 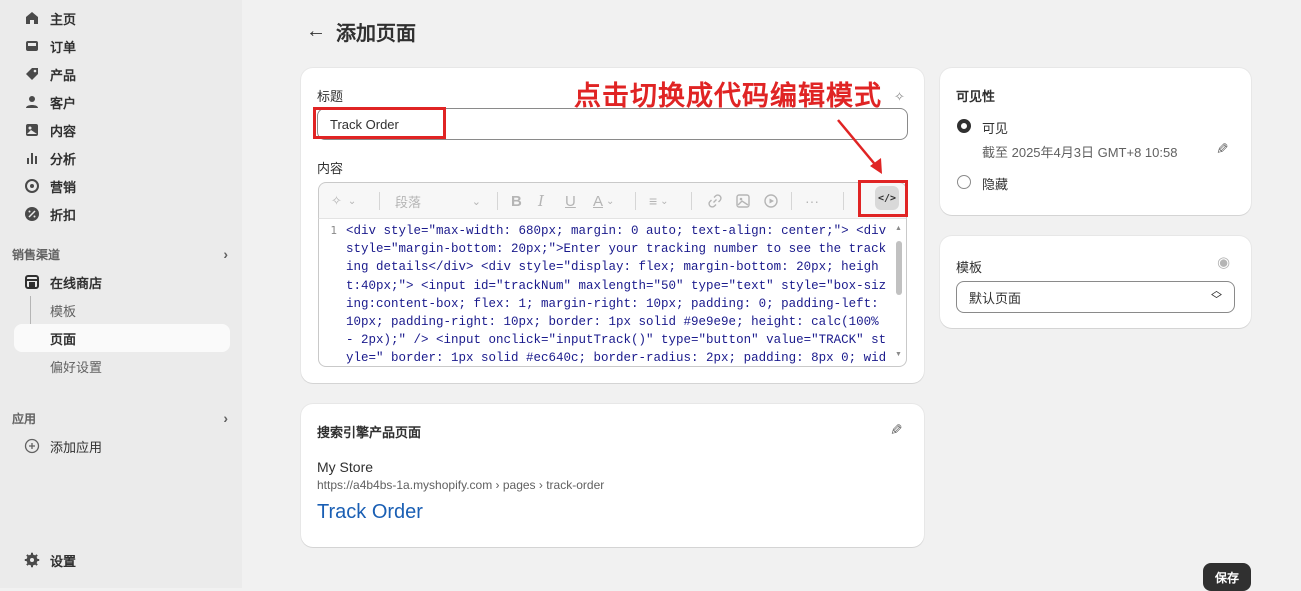 What do you see at coordinates (32, 46) in the screenshot?
I see `inbox-icon` at bounding box center [32, 46].